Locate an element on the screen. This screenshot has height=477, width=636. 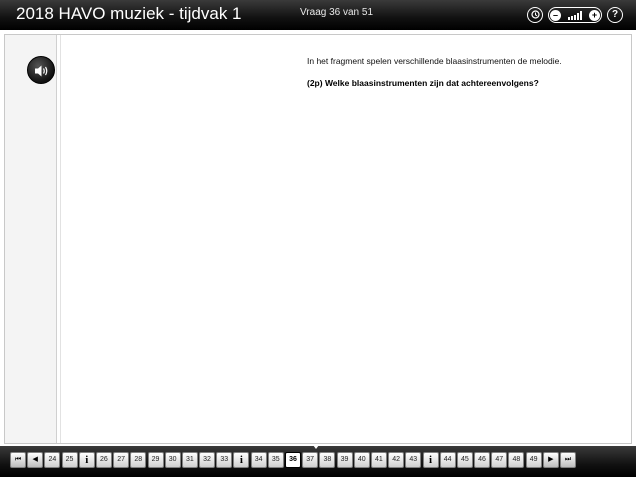
question-counter: Vraag 36 van 51 is located at coordinates (337, 12).